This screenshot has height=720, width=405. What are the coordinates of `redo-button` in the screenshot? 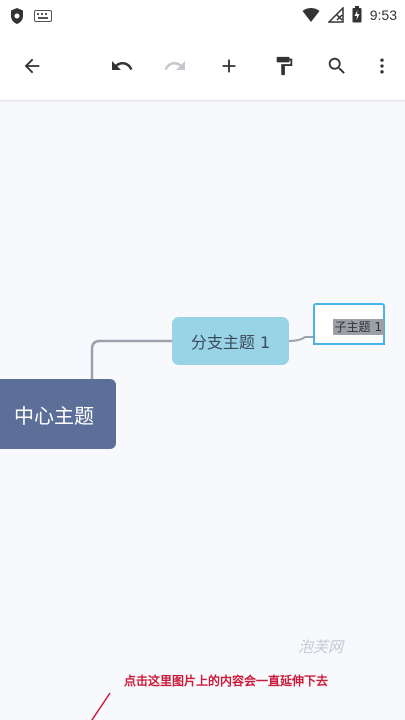 It's located at (175, 66).